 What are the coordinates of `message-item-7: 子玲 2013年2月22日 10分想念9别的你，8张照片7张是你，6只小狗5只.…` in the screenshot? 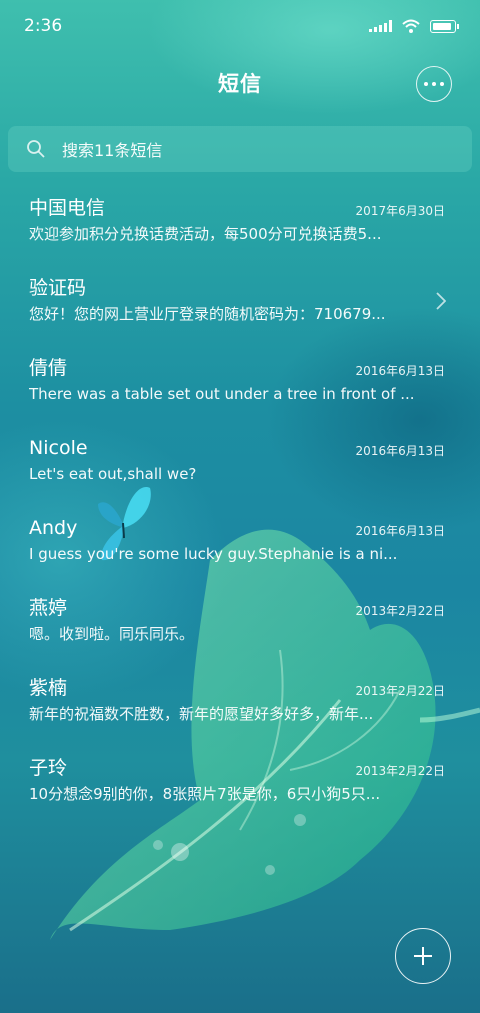 It's located at (240, 786).